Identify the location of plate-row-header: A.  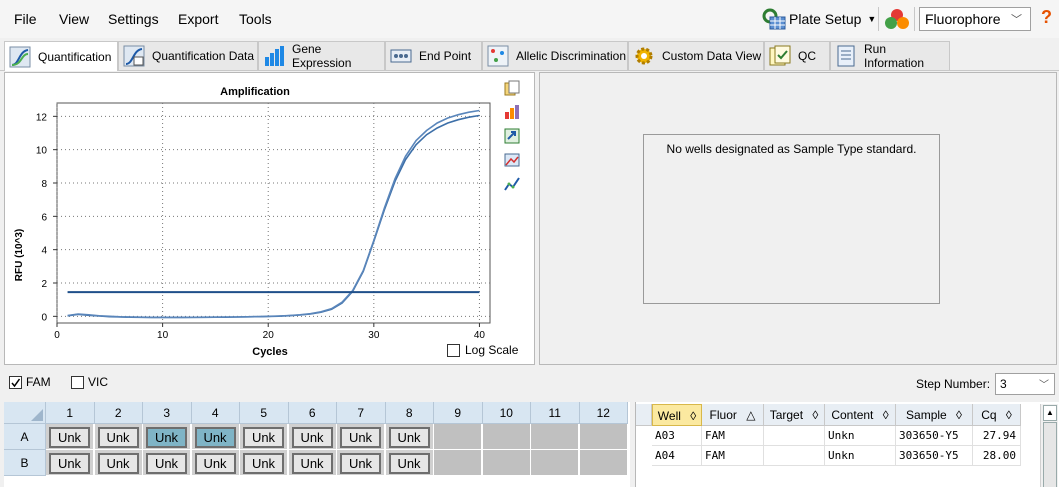
(25, 437).